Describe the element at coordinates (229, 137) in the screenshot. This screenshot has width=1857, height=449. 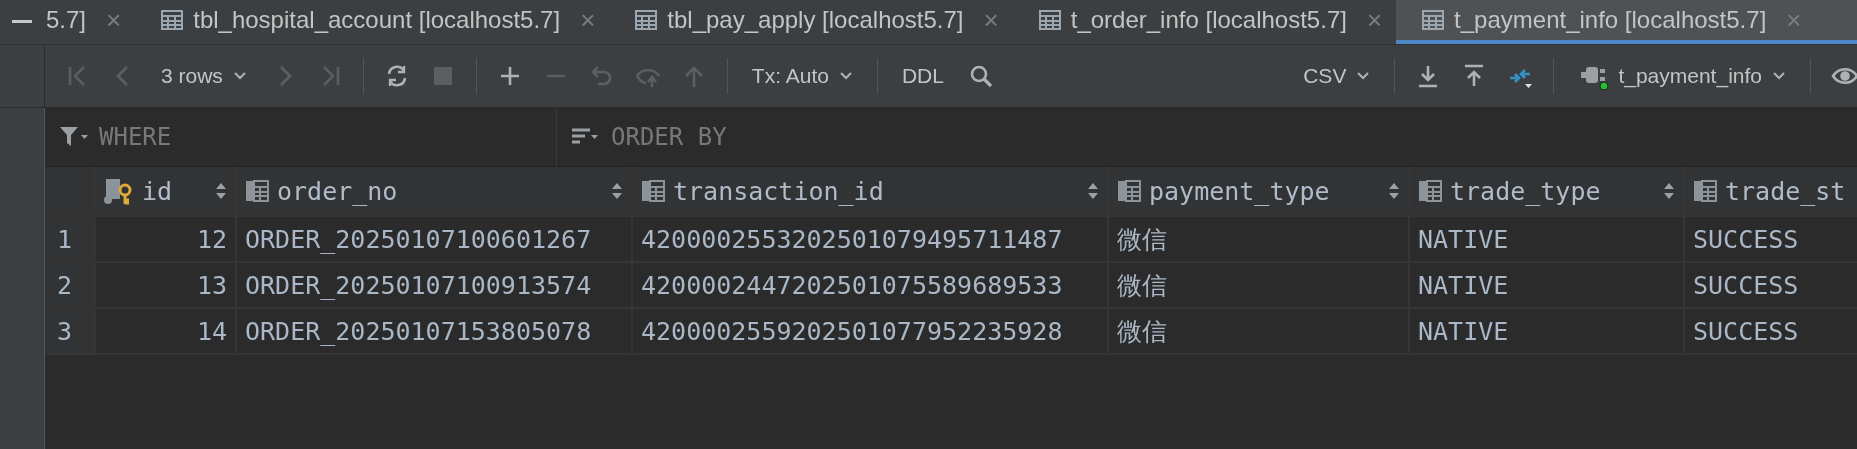
I see `where-field: WHERE` at that location.